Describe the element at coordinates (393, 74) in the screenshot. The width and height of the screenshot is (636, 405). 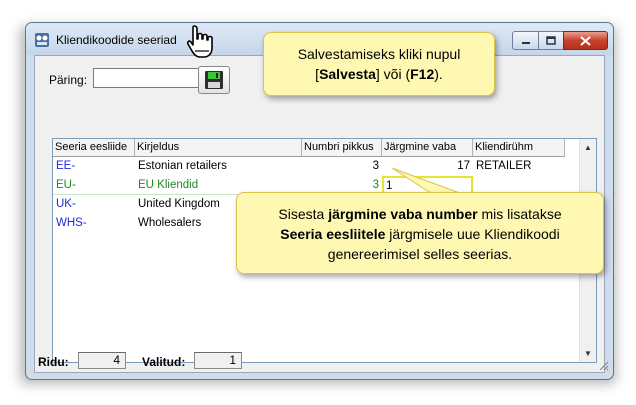
I see `save-callout-text: ] või (` at that location.